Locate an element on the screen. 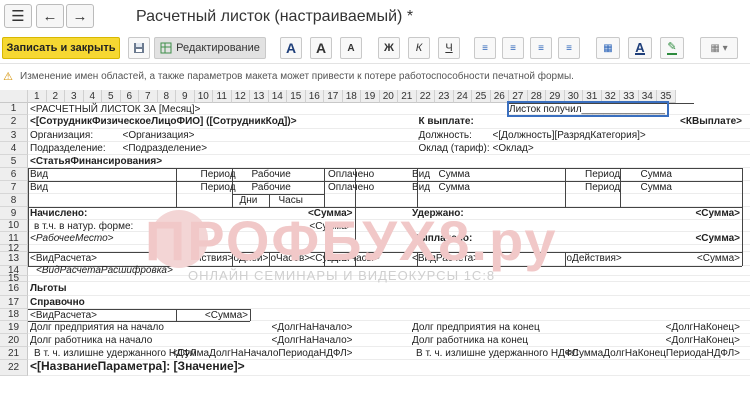 The width and height of the screenshot is (750, 405). hours-cell: оЧасов> is located at coordinates (291, 258).